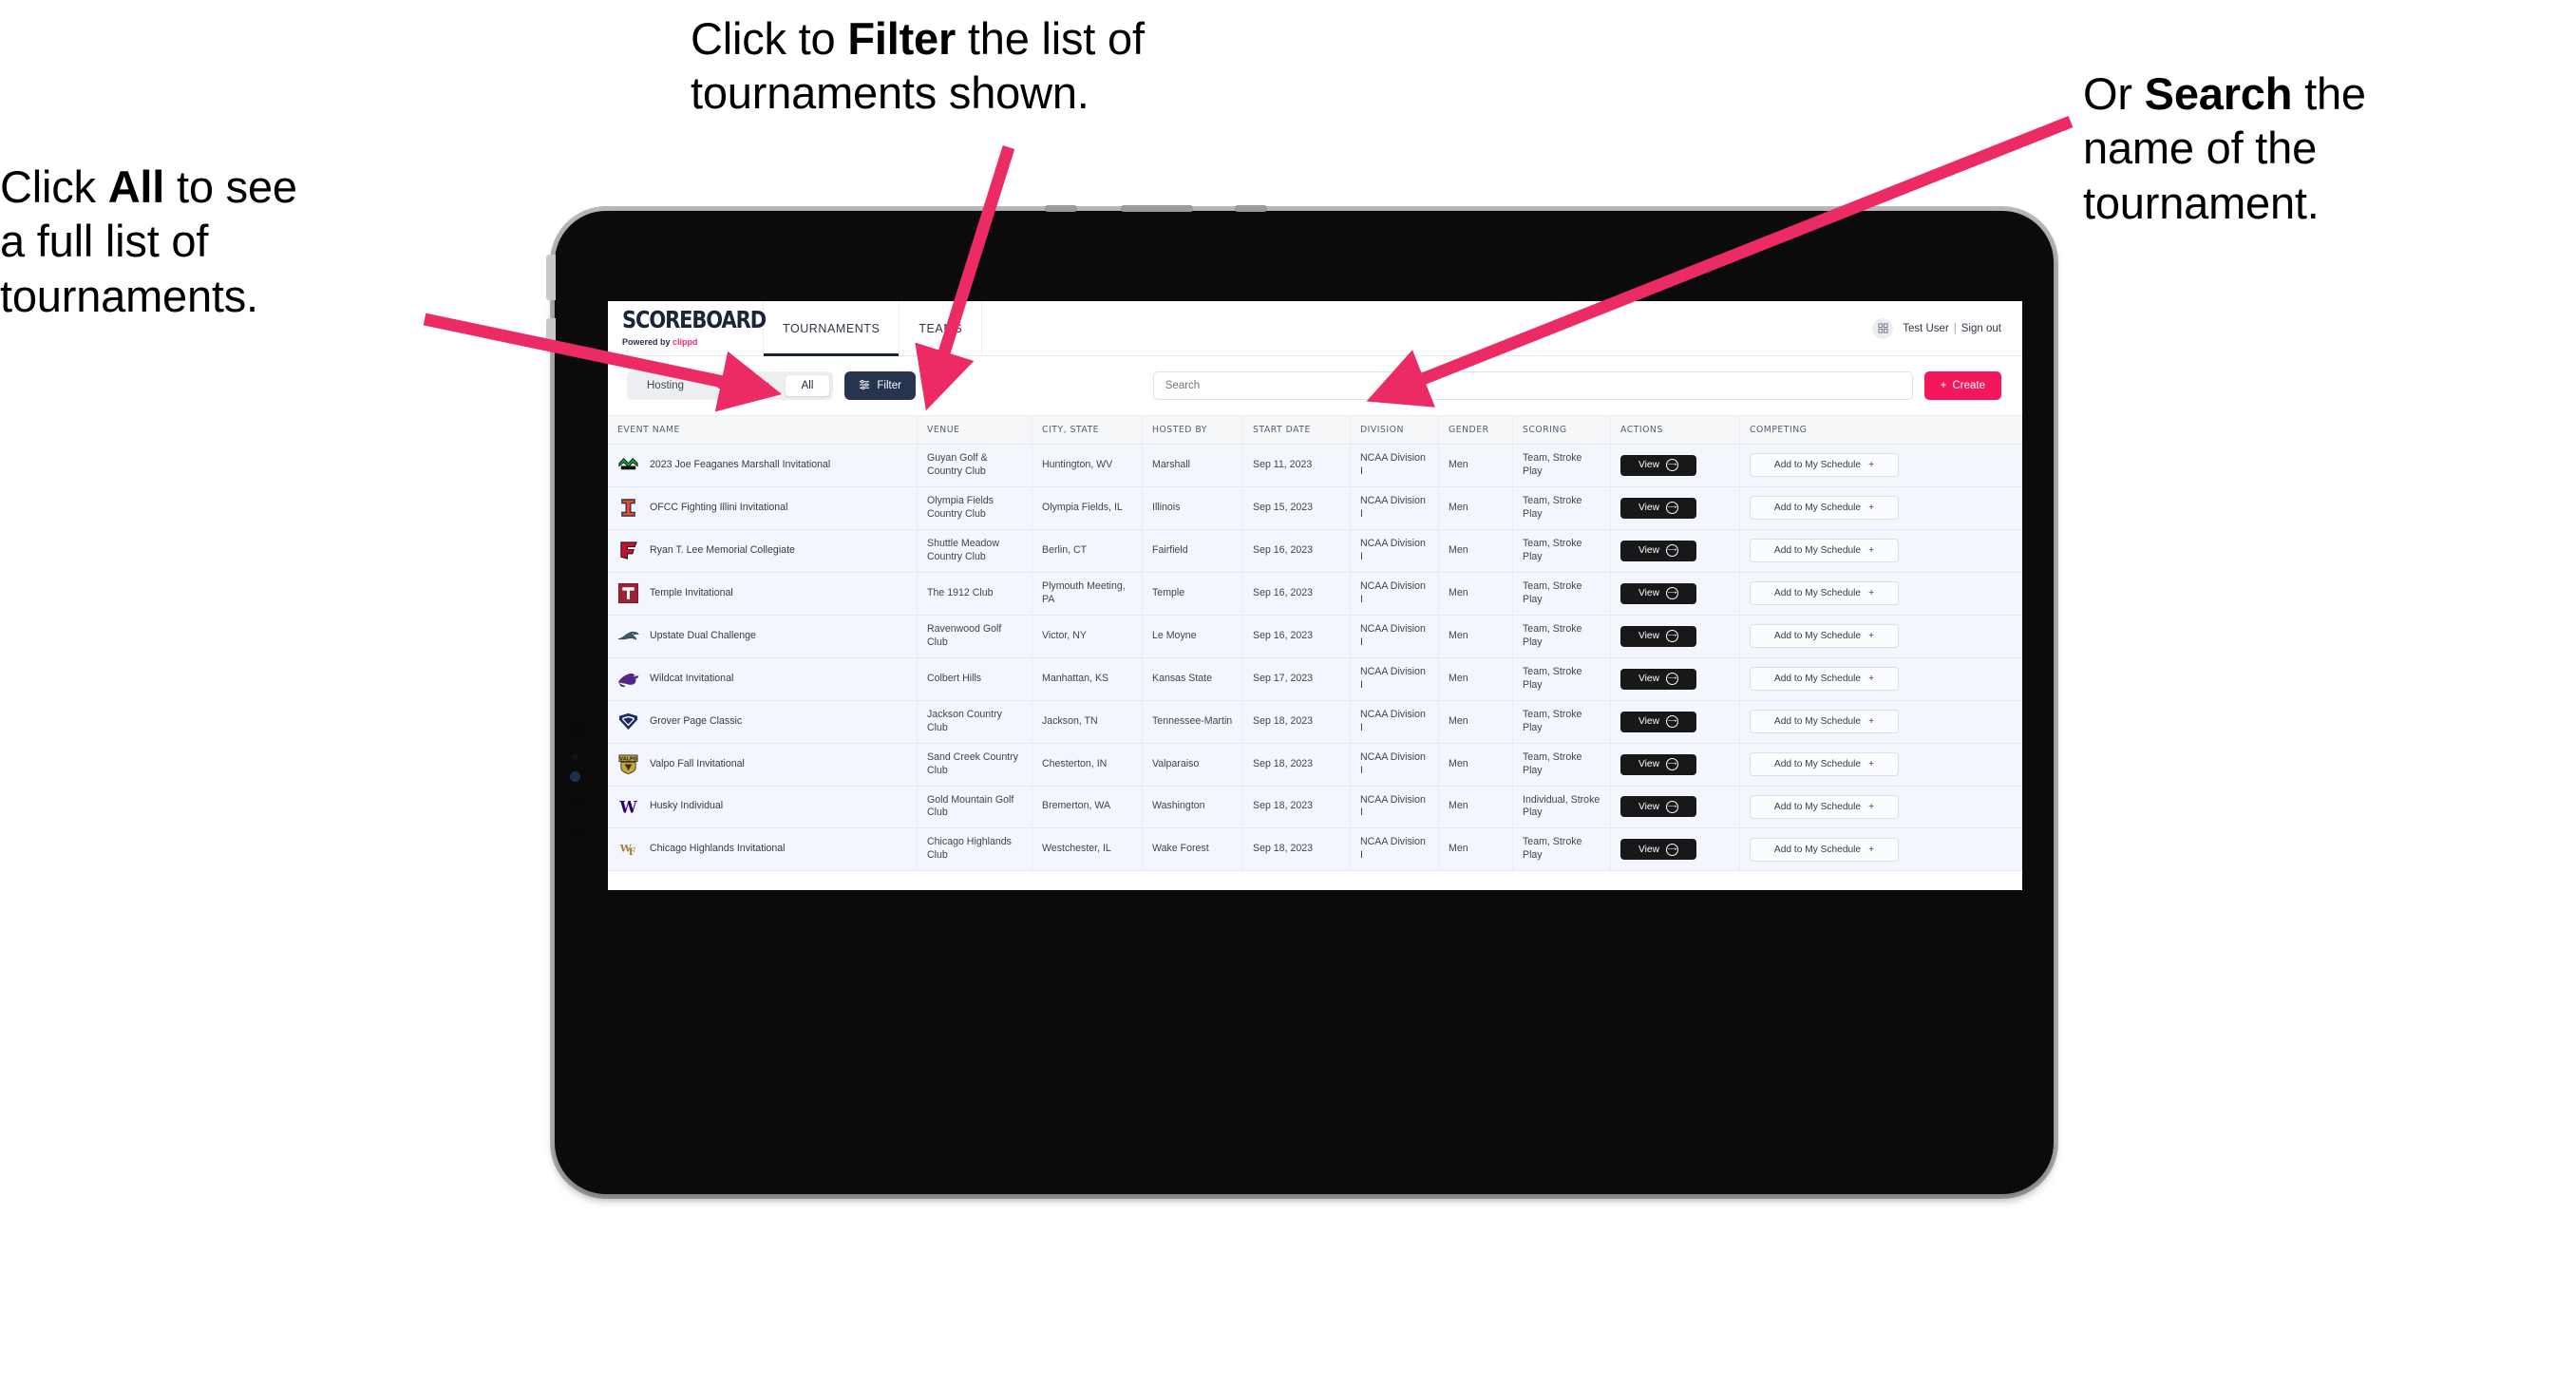  Describe the element at coordinates (1192, 508) in the screenshot. I see `cell-hosted-by: Illinois` at that location.